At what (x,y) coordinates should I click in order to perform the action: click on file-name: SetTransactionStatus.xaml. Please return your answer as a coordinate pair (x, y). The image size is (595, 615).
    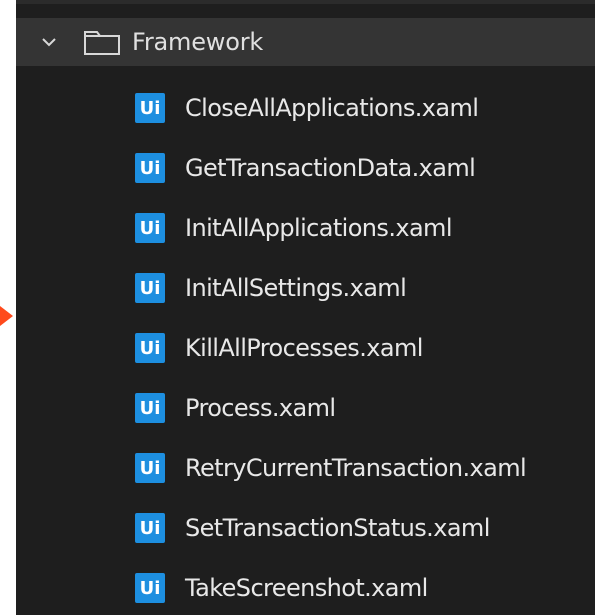
    Looking at the image, I should click on (337, 528).